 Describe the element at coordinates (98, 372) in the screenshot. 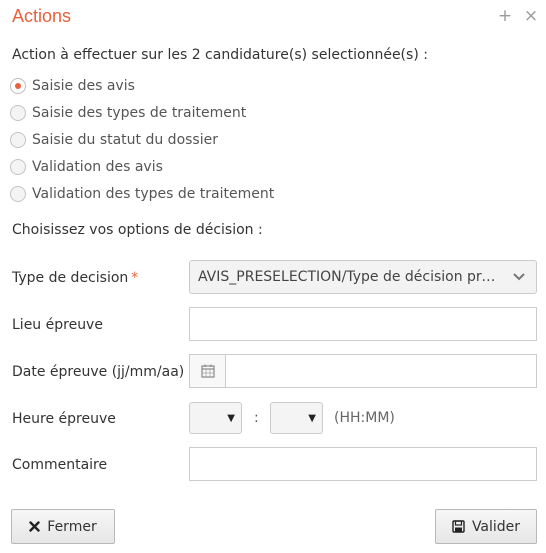

I see `date-epreuve-label: Date épreuve (jj/mm/aa)` at that location.